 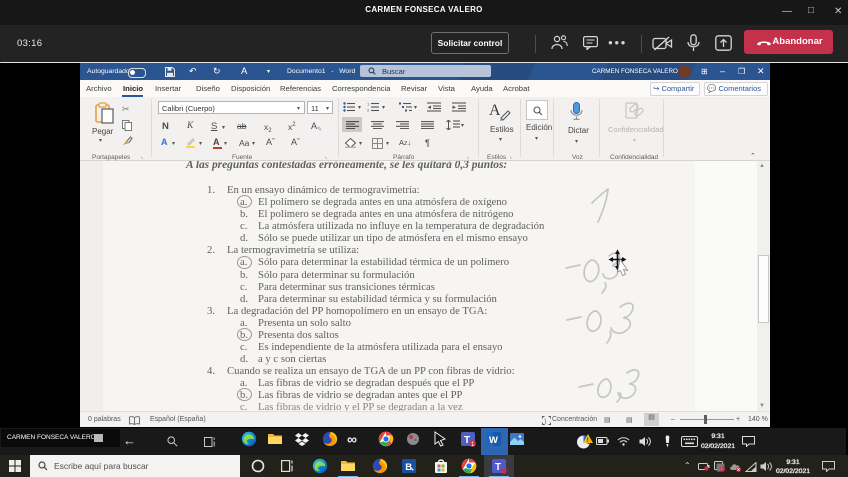 What do you see at coordinates (493, 439) in the screenshot?
I see `svg-text: W` at bounding box center [493, 439].